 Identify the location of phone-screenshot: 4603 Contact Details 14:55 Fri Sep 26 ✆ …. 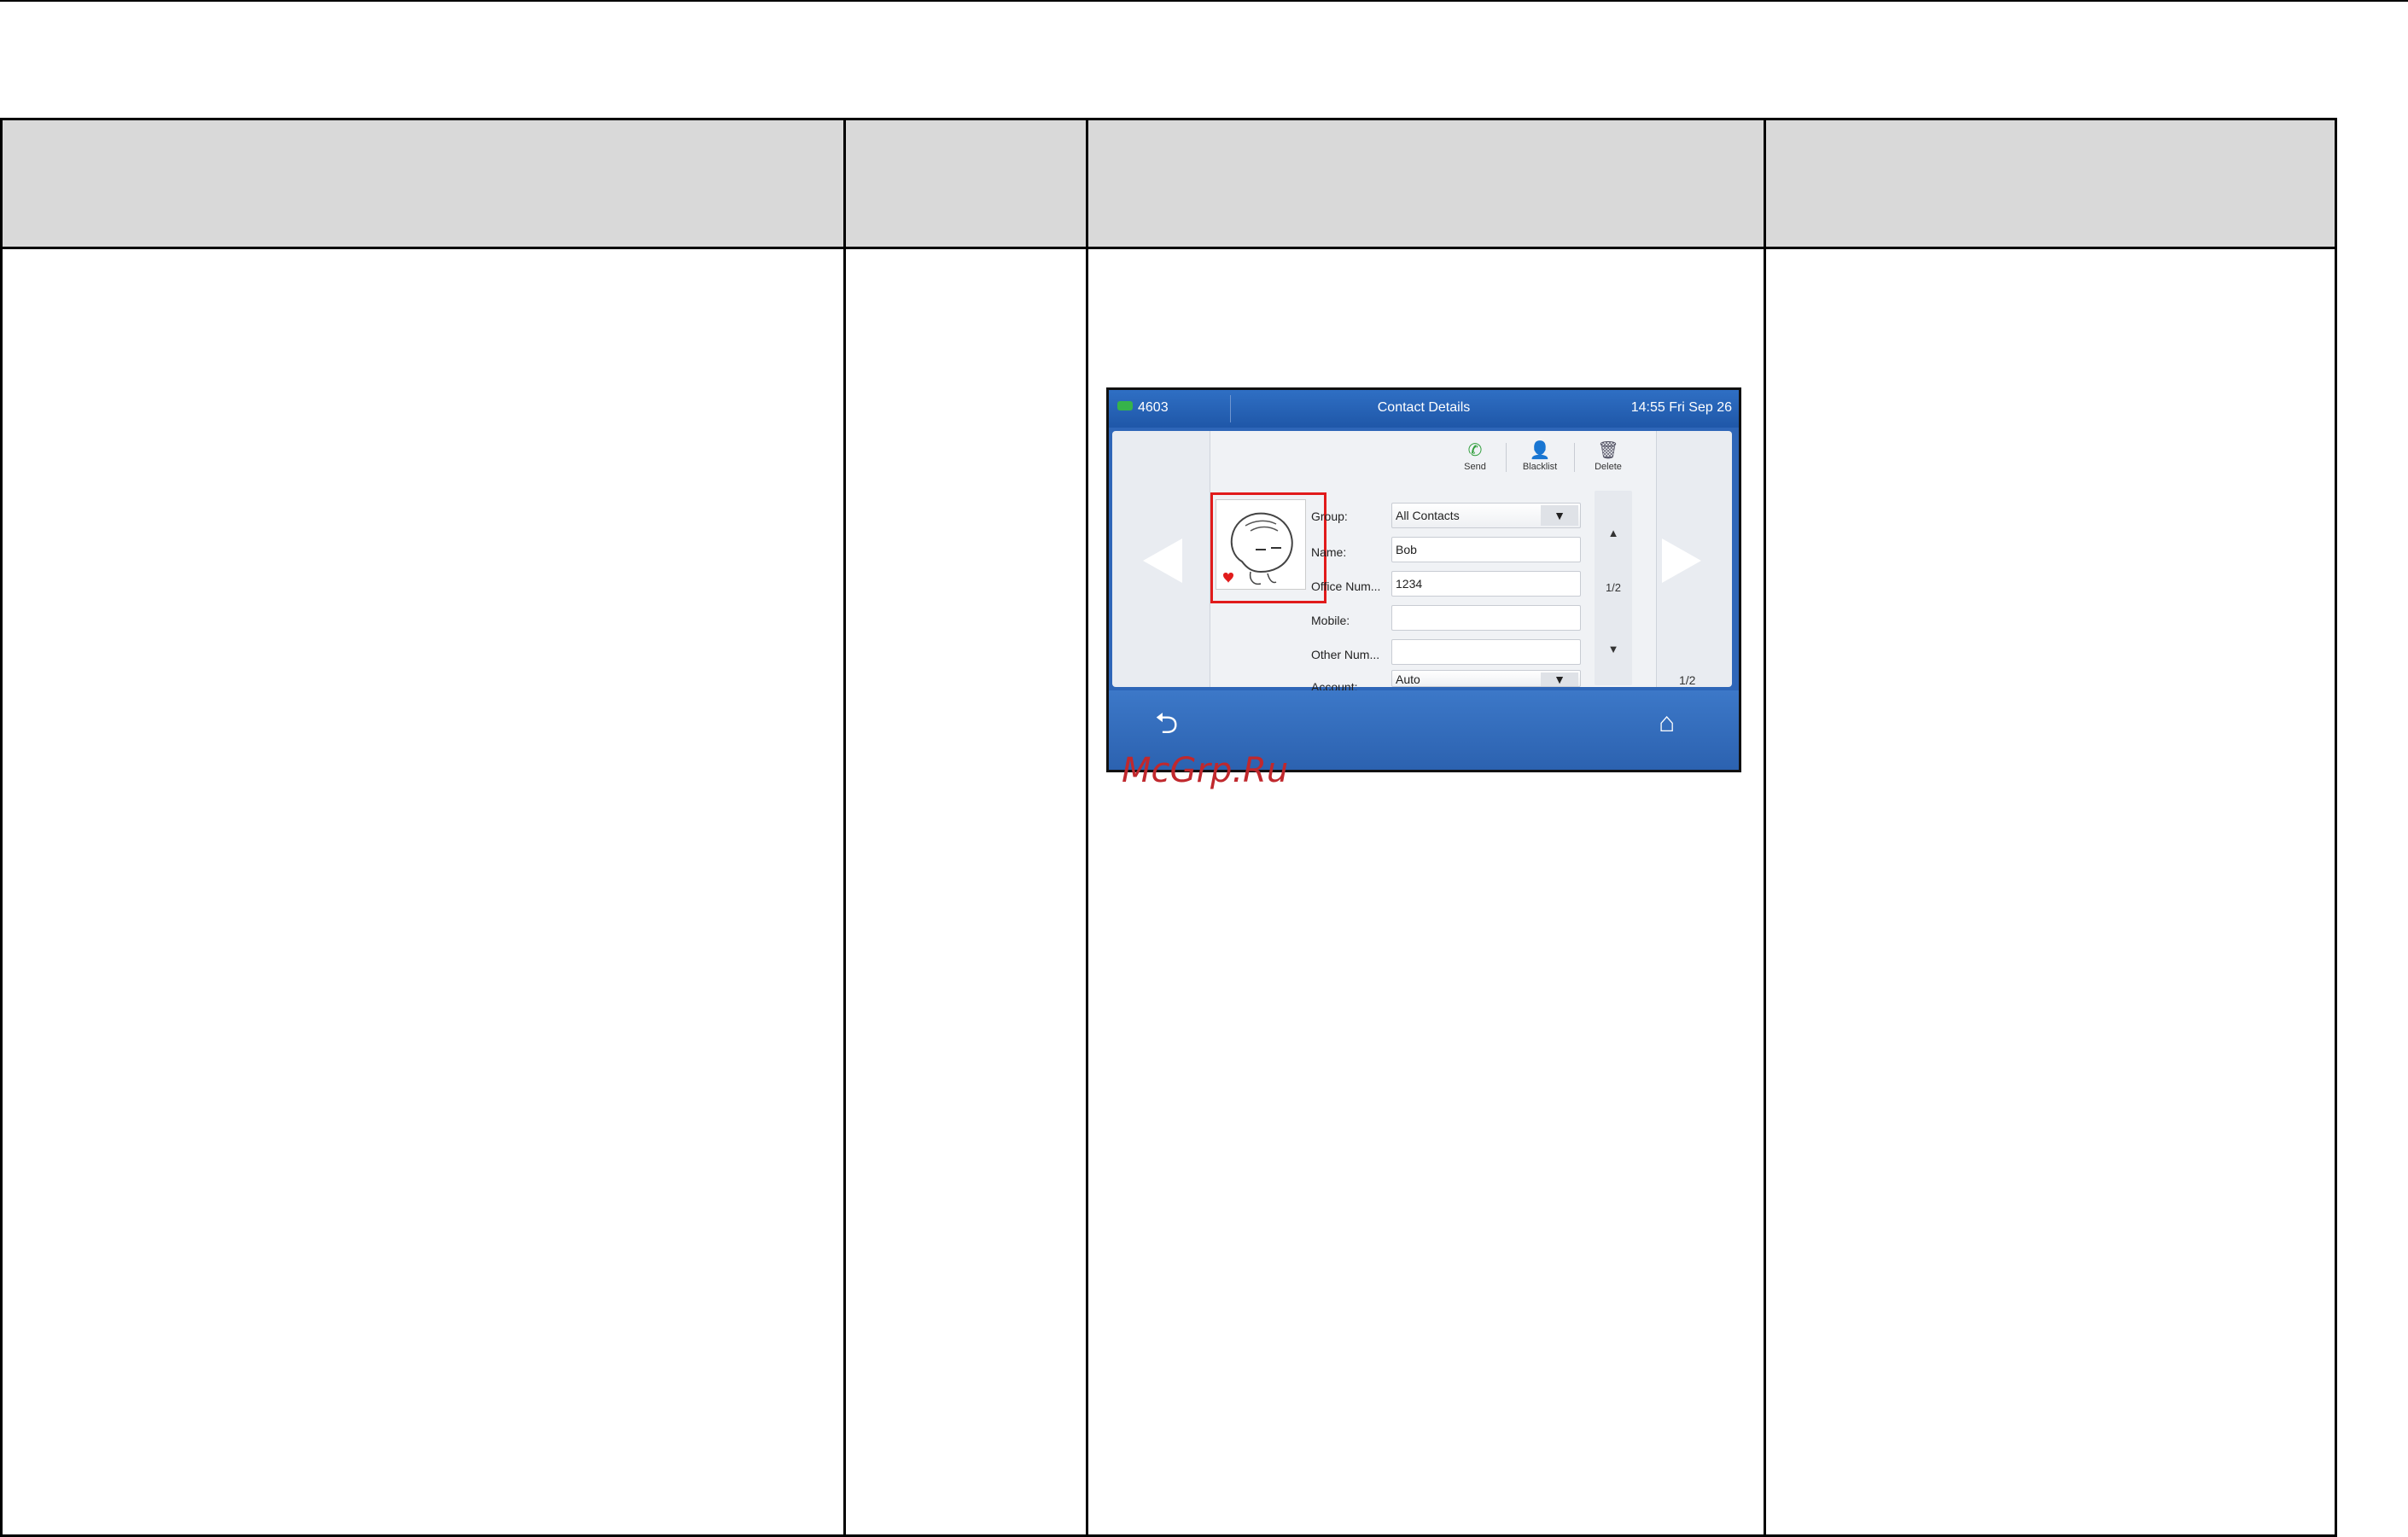
(1423, 579).